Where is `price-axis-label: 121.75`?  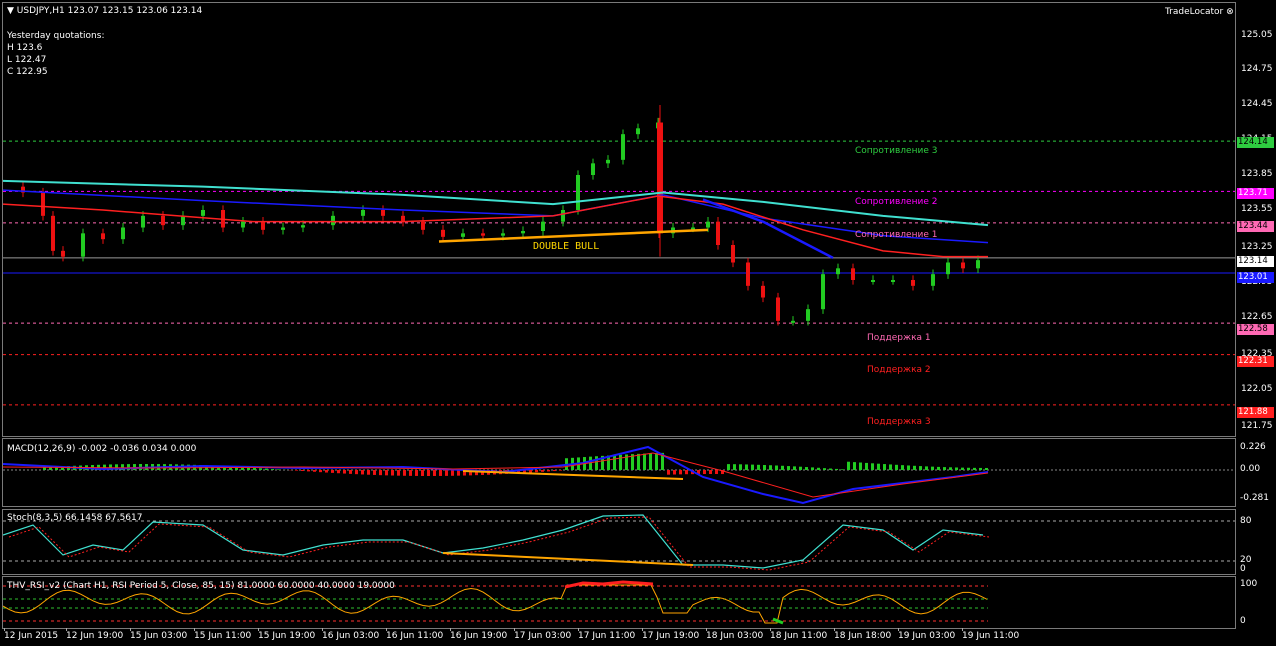
price-axis-label: 121.75 is located at coordinates (1257, 426).